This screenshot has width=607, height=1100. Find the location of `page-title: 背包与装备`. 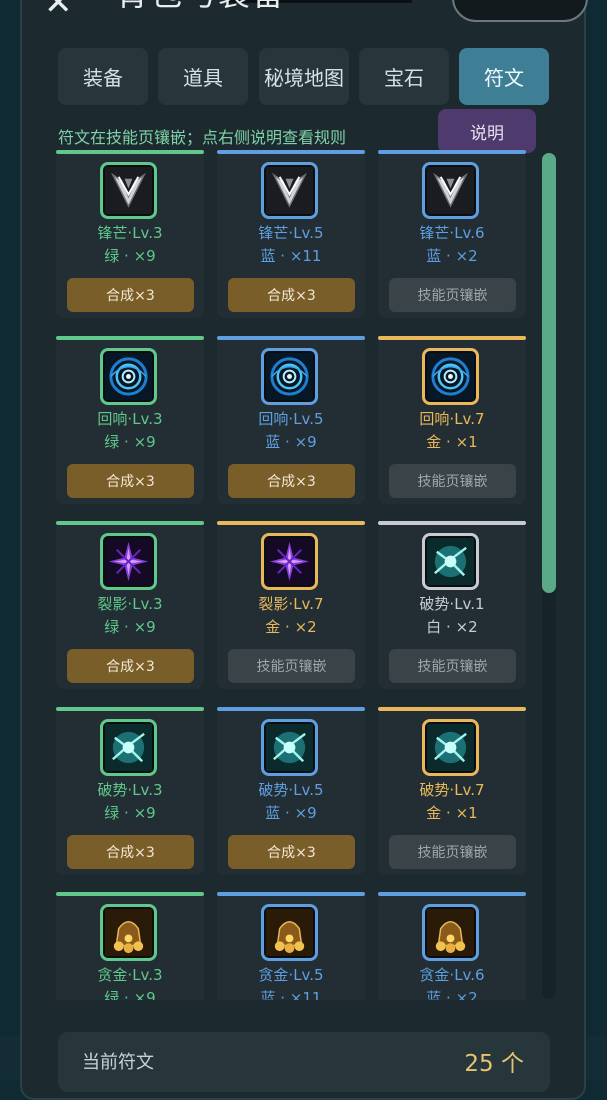

page-title: 背包与装备 is located at coordinates (201, 5).